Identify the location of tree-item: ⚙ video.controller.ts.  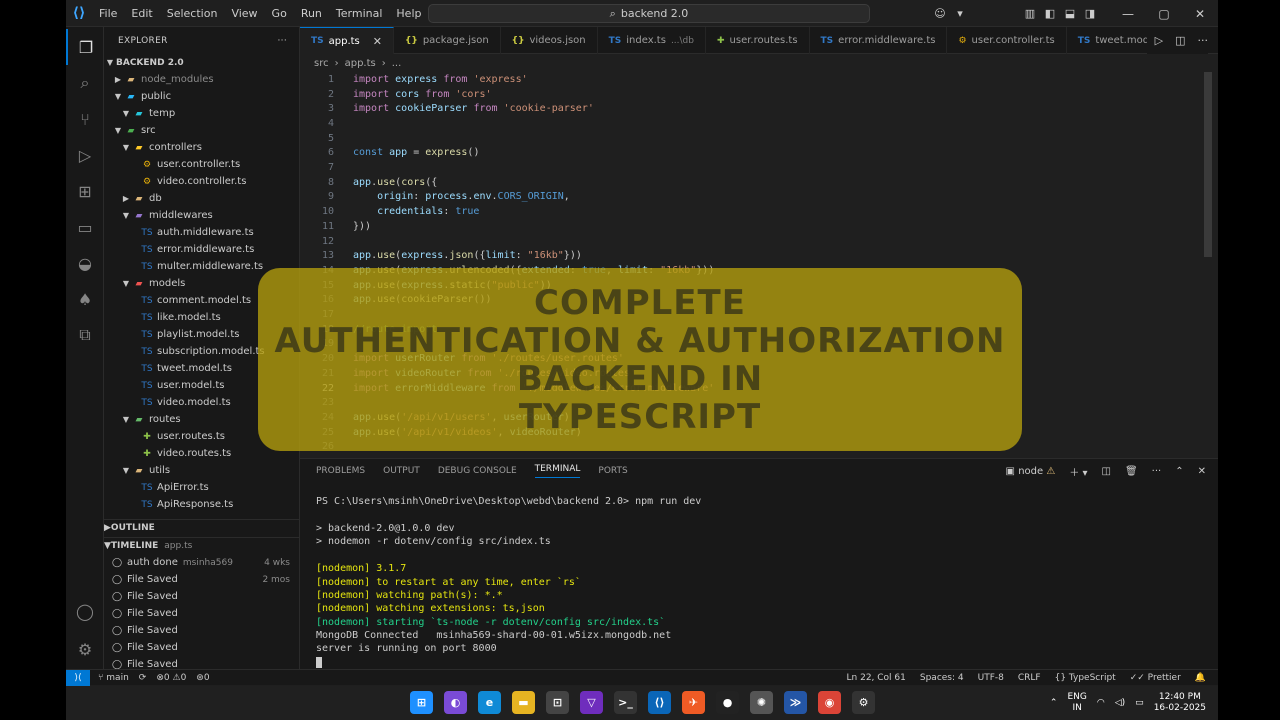
(201, 181).